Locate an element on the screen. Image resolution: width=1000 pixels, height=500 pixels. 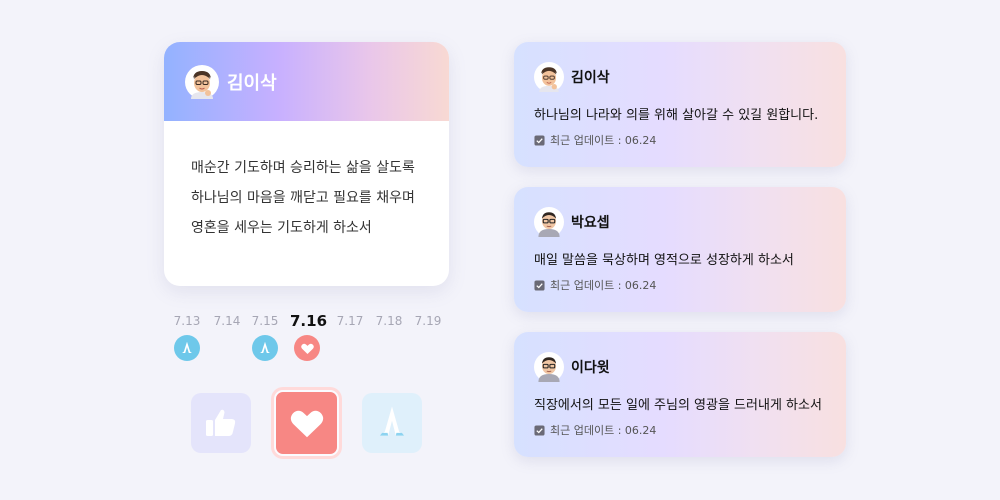
date-item: 7.18 is located at coordinates (389, 321).